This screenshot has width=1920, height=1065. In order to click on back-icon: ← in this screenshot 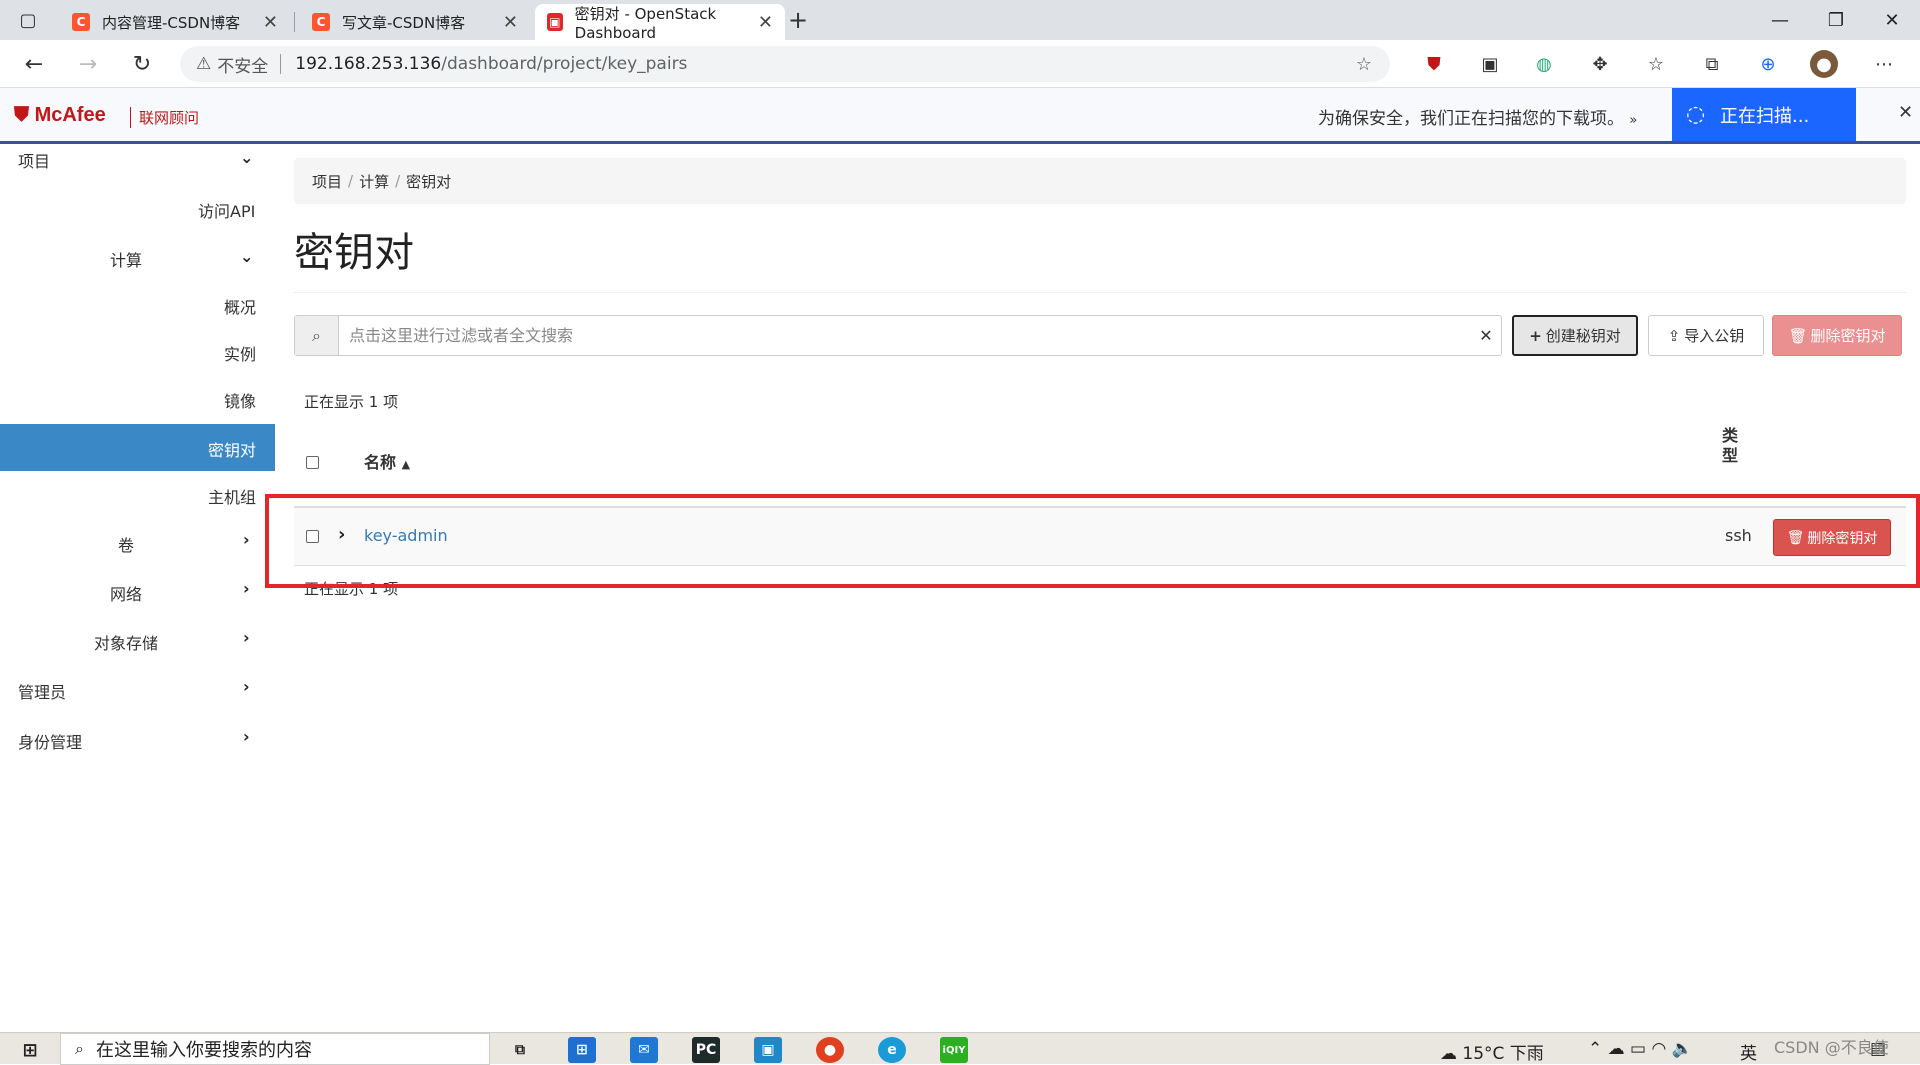, I will do `click(34, 64)`.